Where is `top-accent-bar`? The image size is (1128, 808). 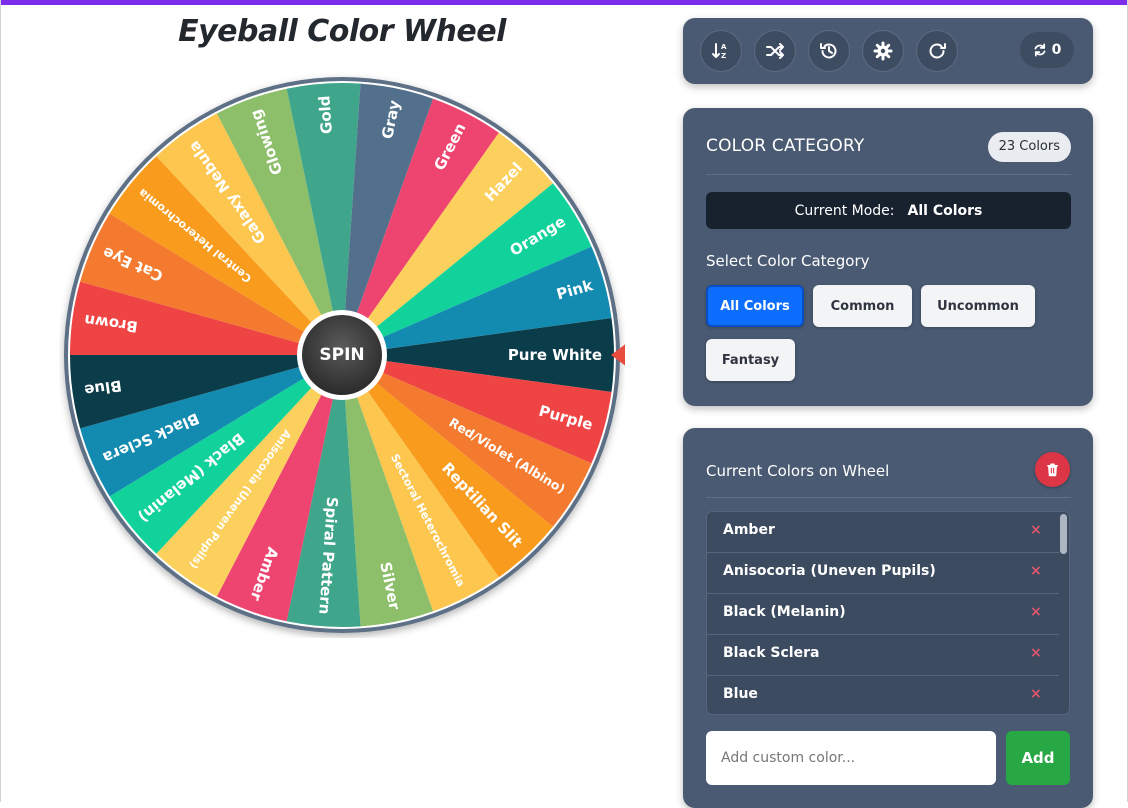
top-accent-bar is located at coordinates (564, 2).